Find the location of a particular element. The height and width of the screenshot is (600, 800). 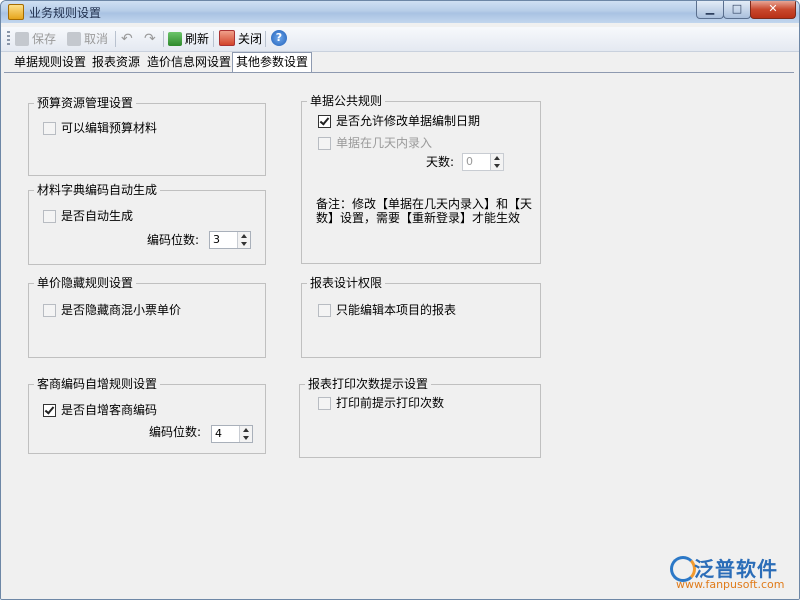

code-digits-spinner: 4 is located at coordinates (232, 434).